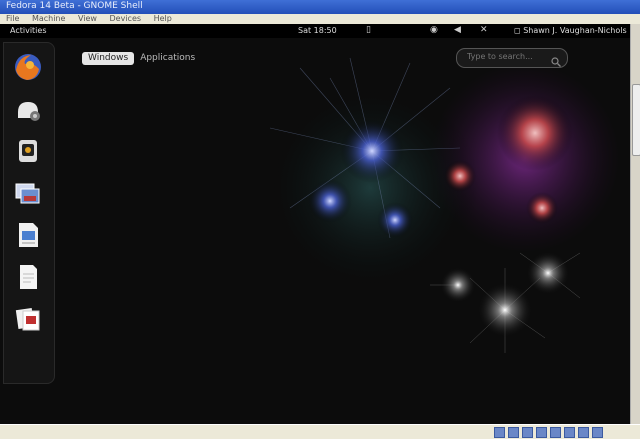 The image size is (640, 439). What do you see at coordinates (527, 432) in the screenshot?
I see `tray-usb-icon` at bounding box center [527, 432].